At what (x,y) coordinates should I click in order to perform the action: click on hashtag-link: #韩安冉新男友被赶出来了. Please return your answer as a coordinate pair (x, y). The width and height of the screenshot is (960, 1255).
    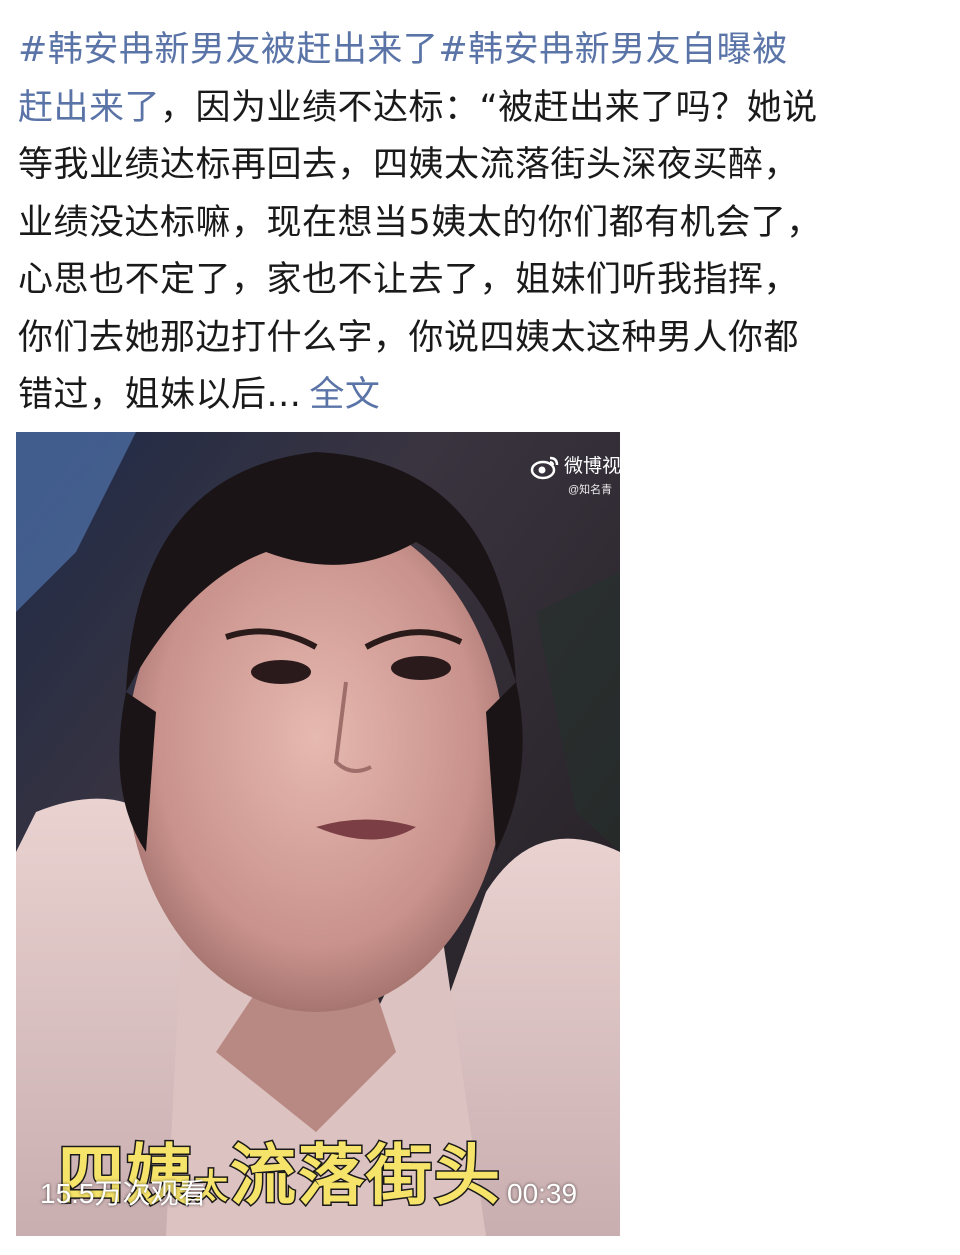
    Looking at the image, I should click on (228, 50).